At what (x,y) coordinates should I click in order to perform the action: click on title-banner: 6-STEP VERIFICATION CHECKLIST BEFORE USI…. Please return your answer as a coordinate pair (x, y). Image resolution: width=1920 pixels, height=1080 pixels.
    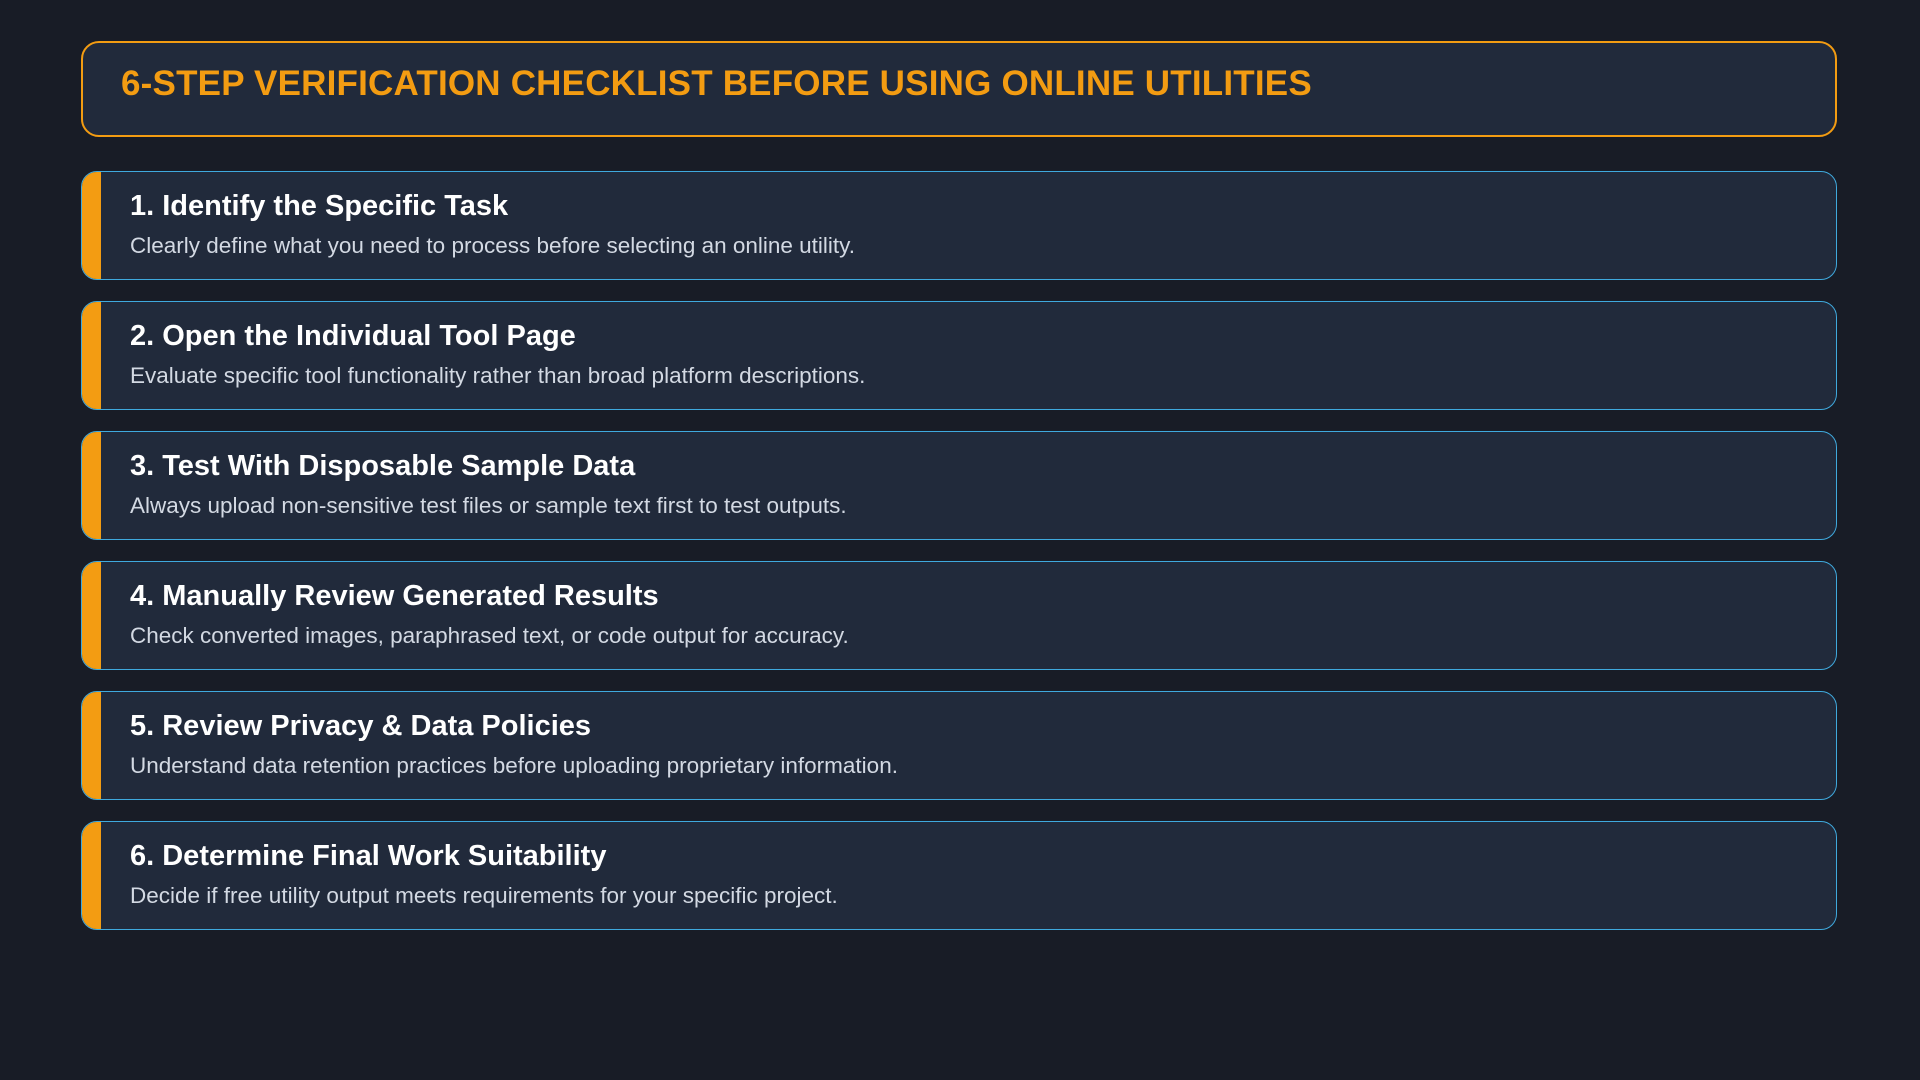
    Looking at the image, I should click on (959, 89).